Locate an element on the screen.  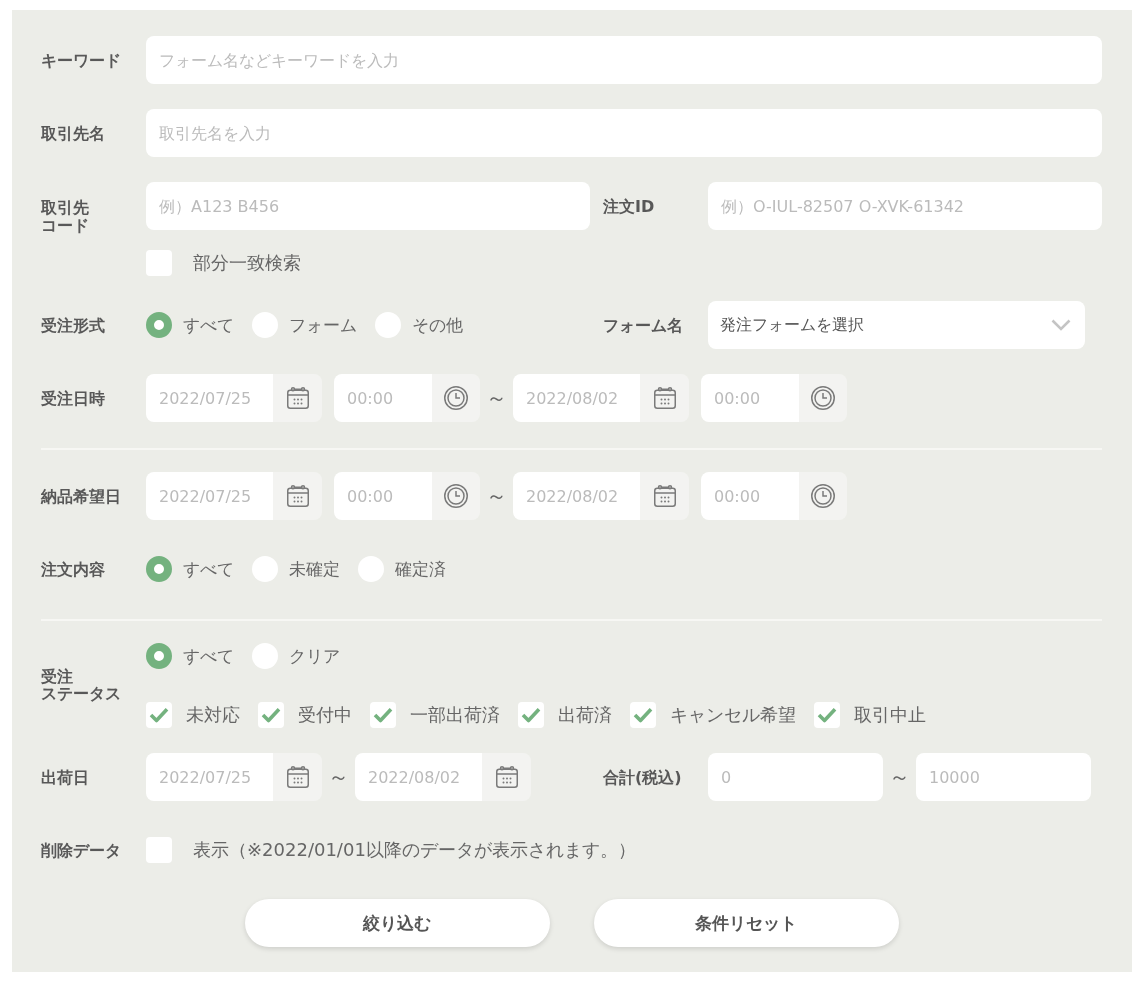
option-label: 受付中 is located at coordinates (325, 715).